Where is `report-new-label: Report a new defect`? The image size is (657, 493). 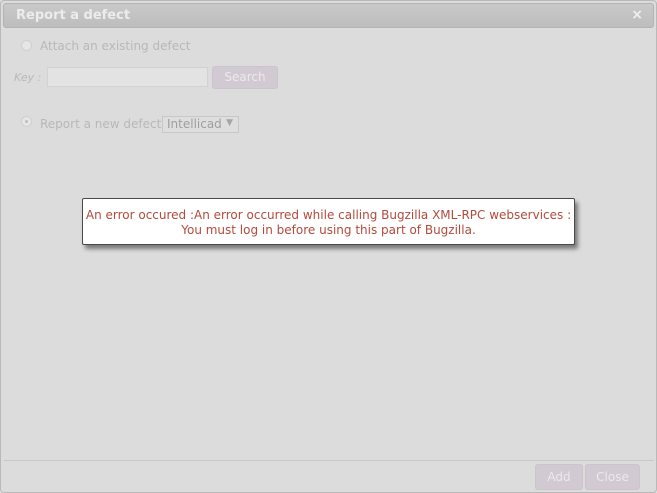
report-new-label: Report a new defect is located at coordinates (100, 124).